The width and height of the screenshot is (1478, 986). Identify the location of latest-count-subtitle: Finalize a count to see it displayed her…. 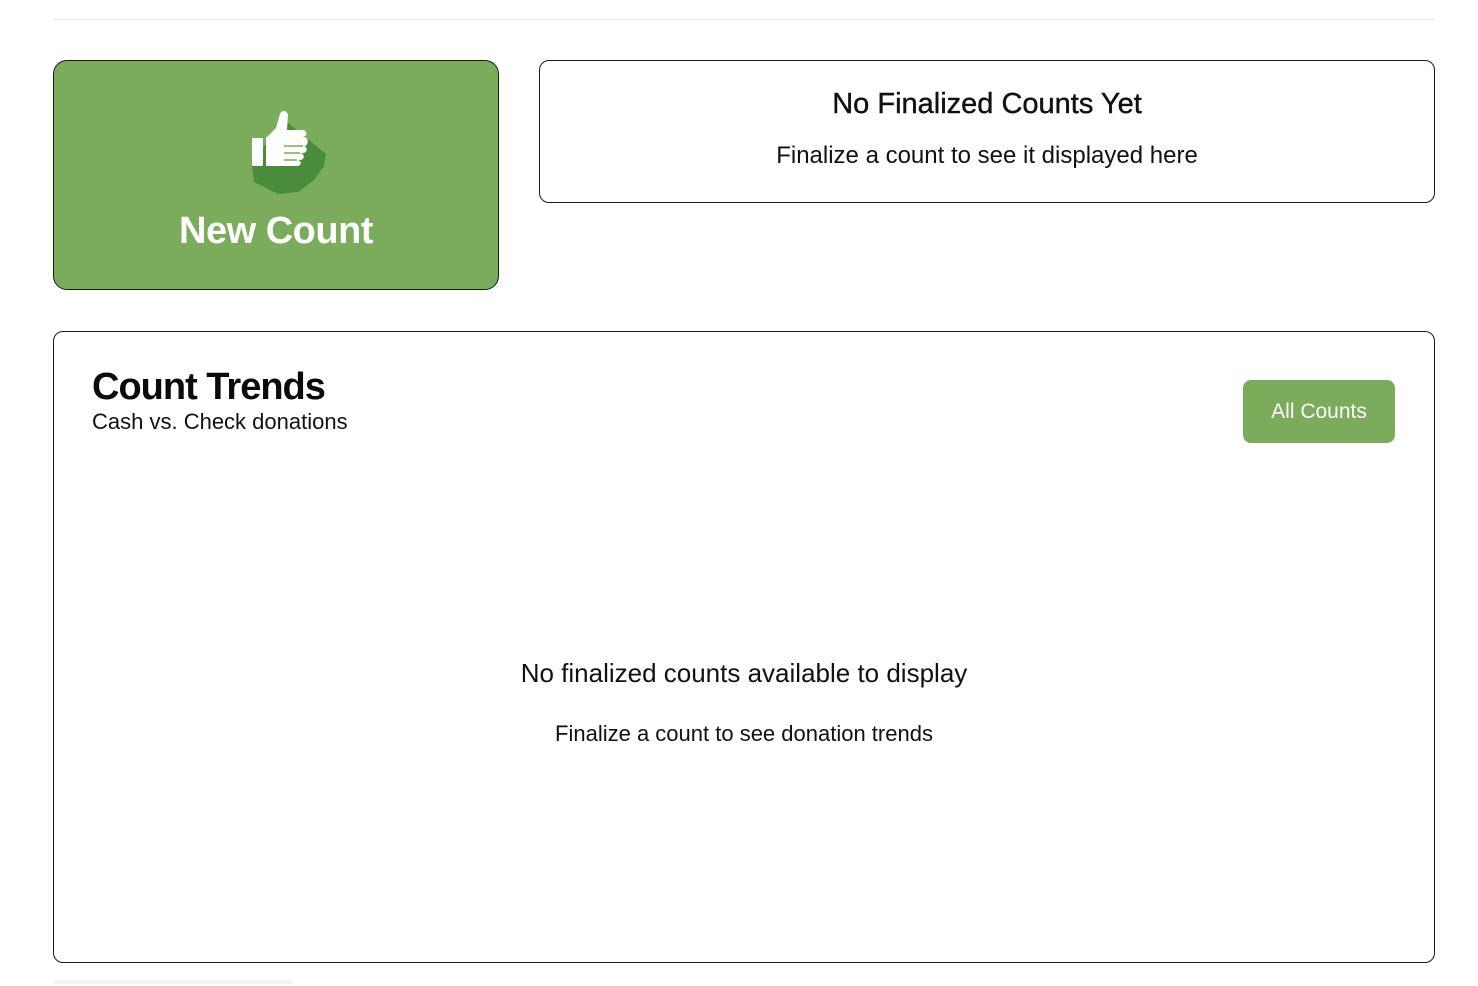
(987, 155).